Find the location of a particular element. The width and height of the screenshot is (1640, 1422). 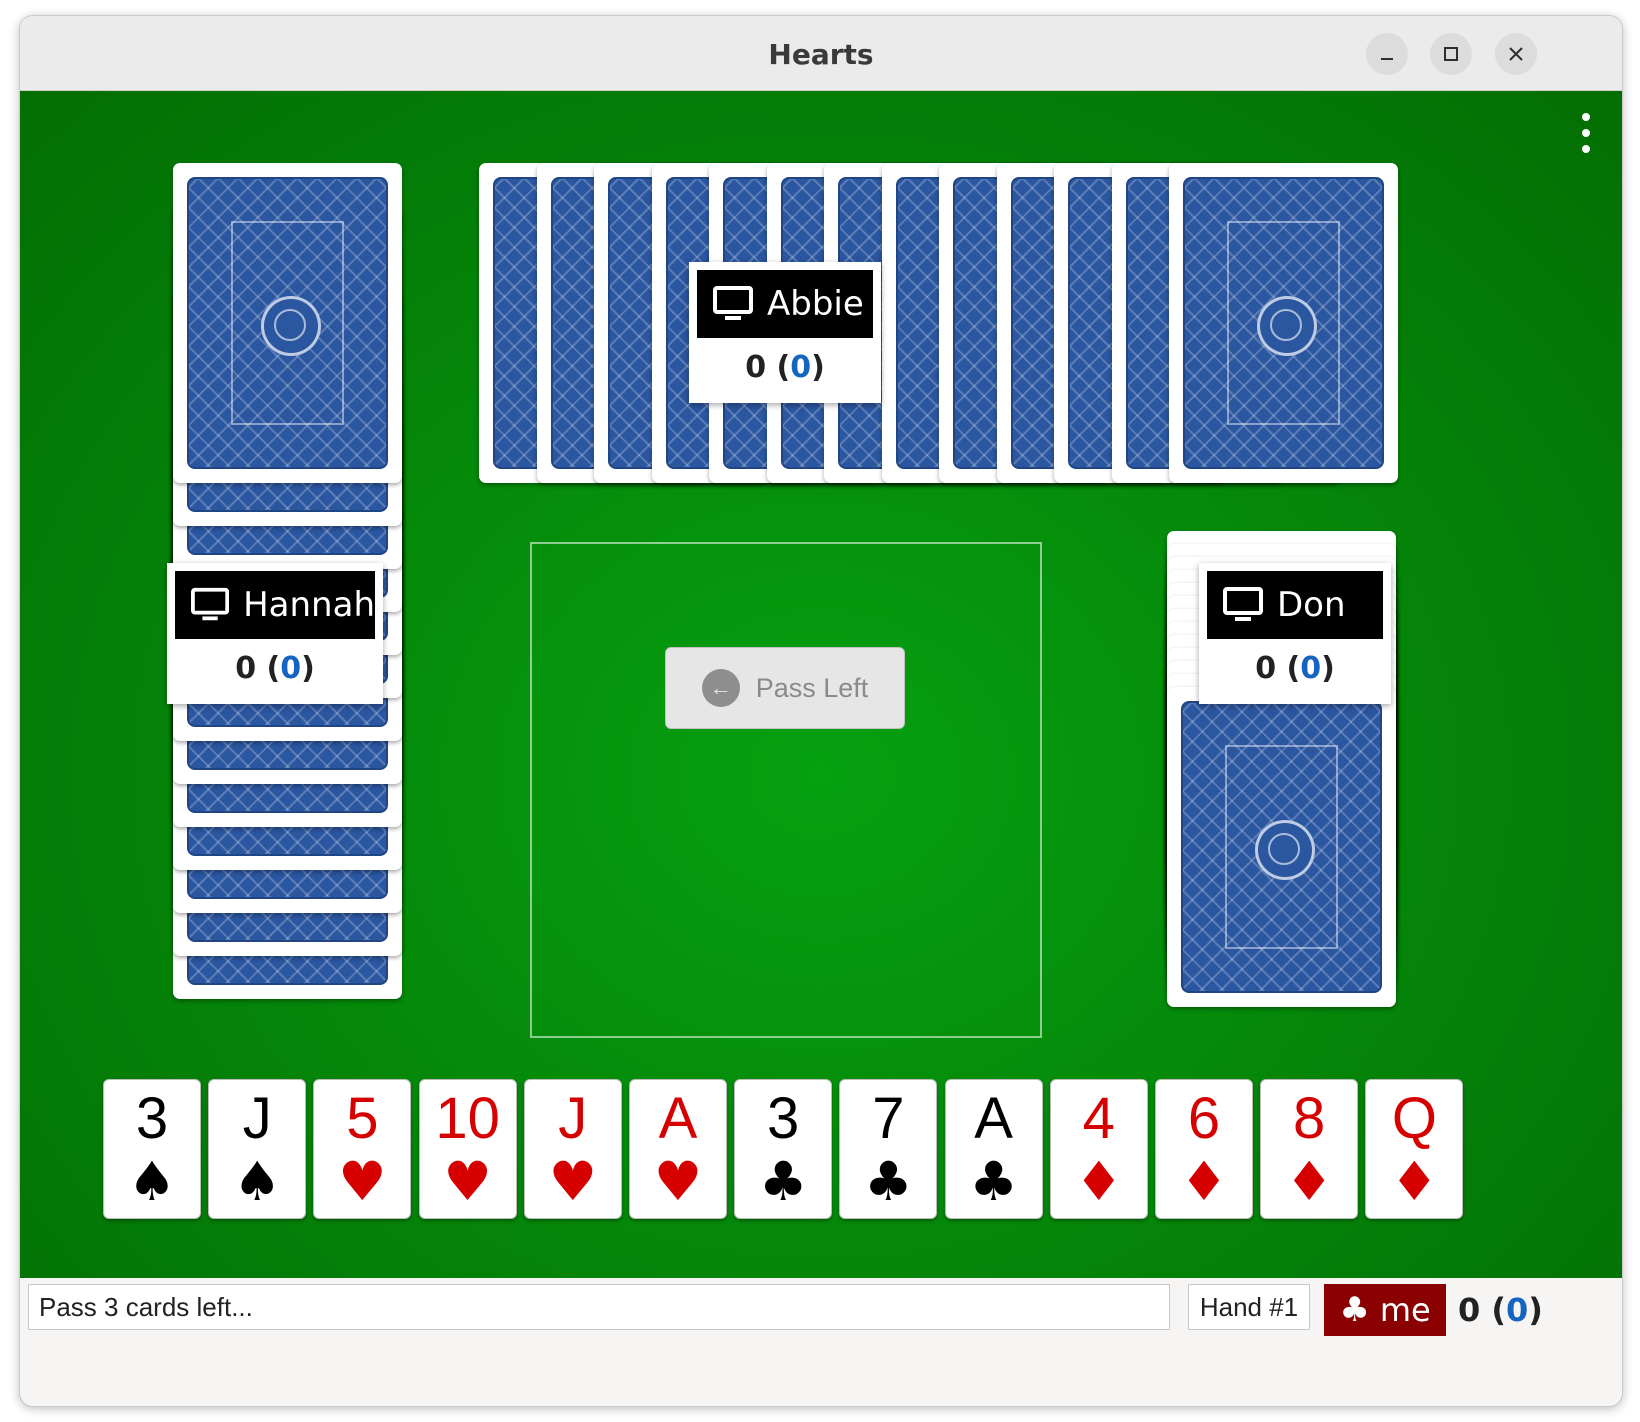

hand-card: J ♥ is located at coordinates (572, 1149).